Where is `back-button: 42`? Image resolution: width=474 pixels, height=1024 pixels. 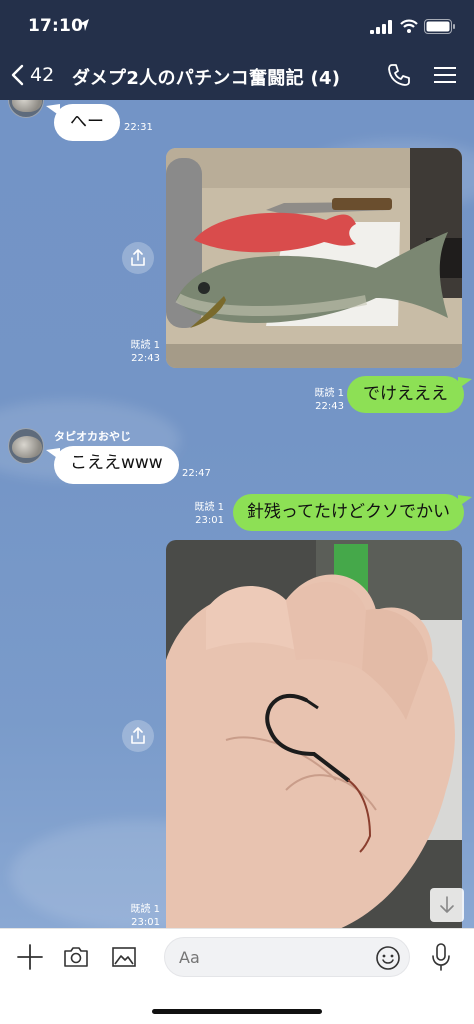 back-button: 42 is located at coordinates (32, 75).